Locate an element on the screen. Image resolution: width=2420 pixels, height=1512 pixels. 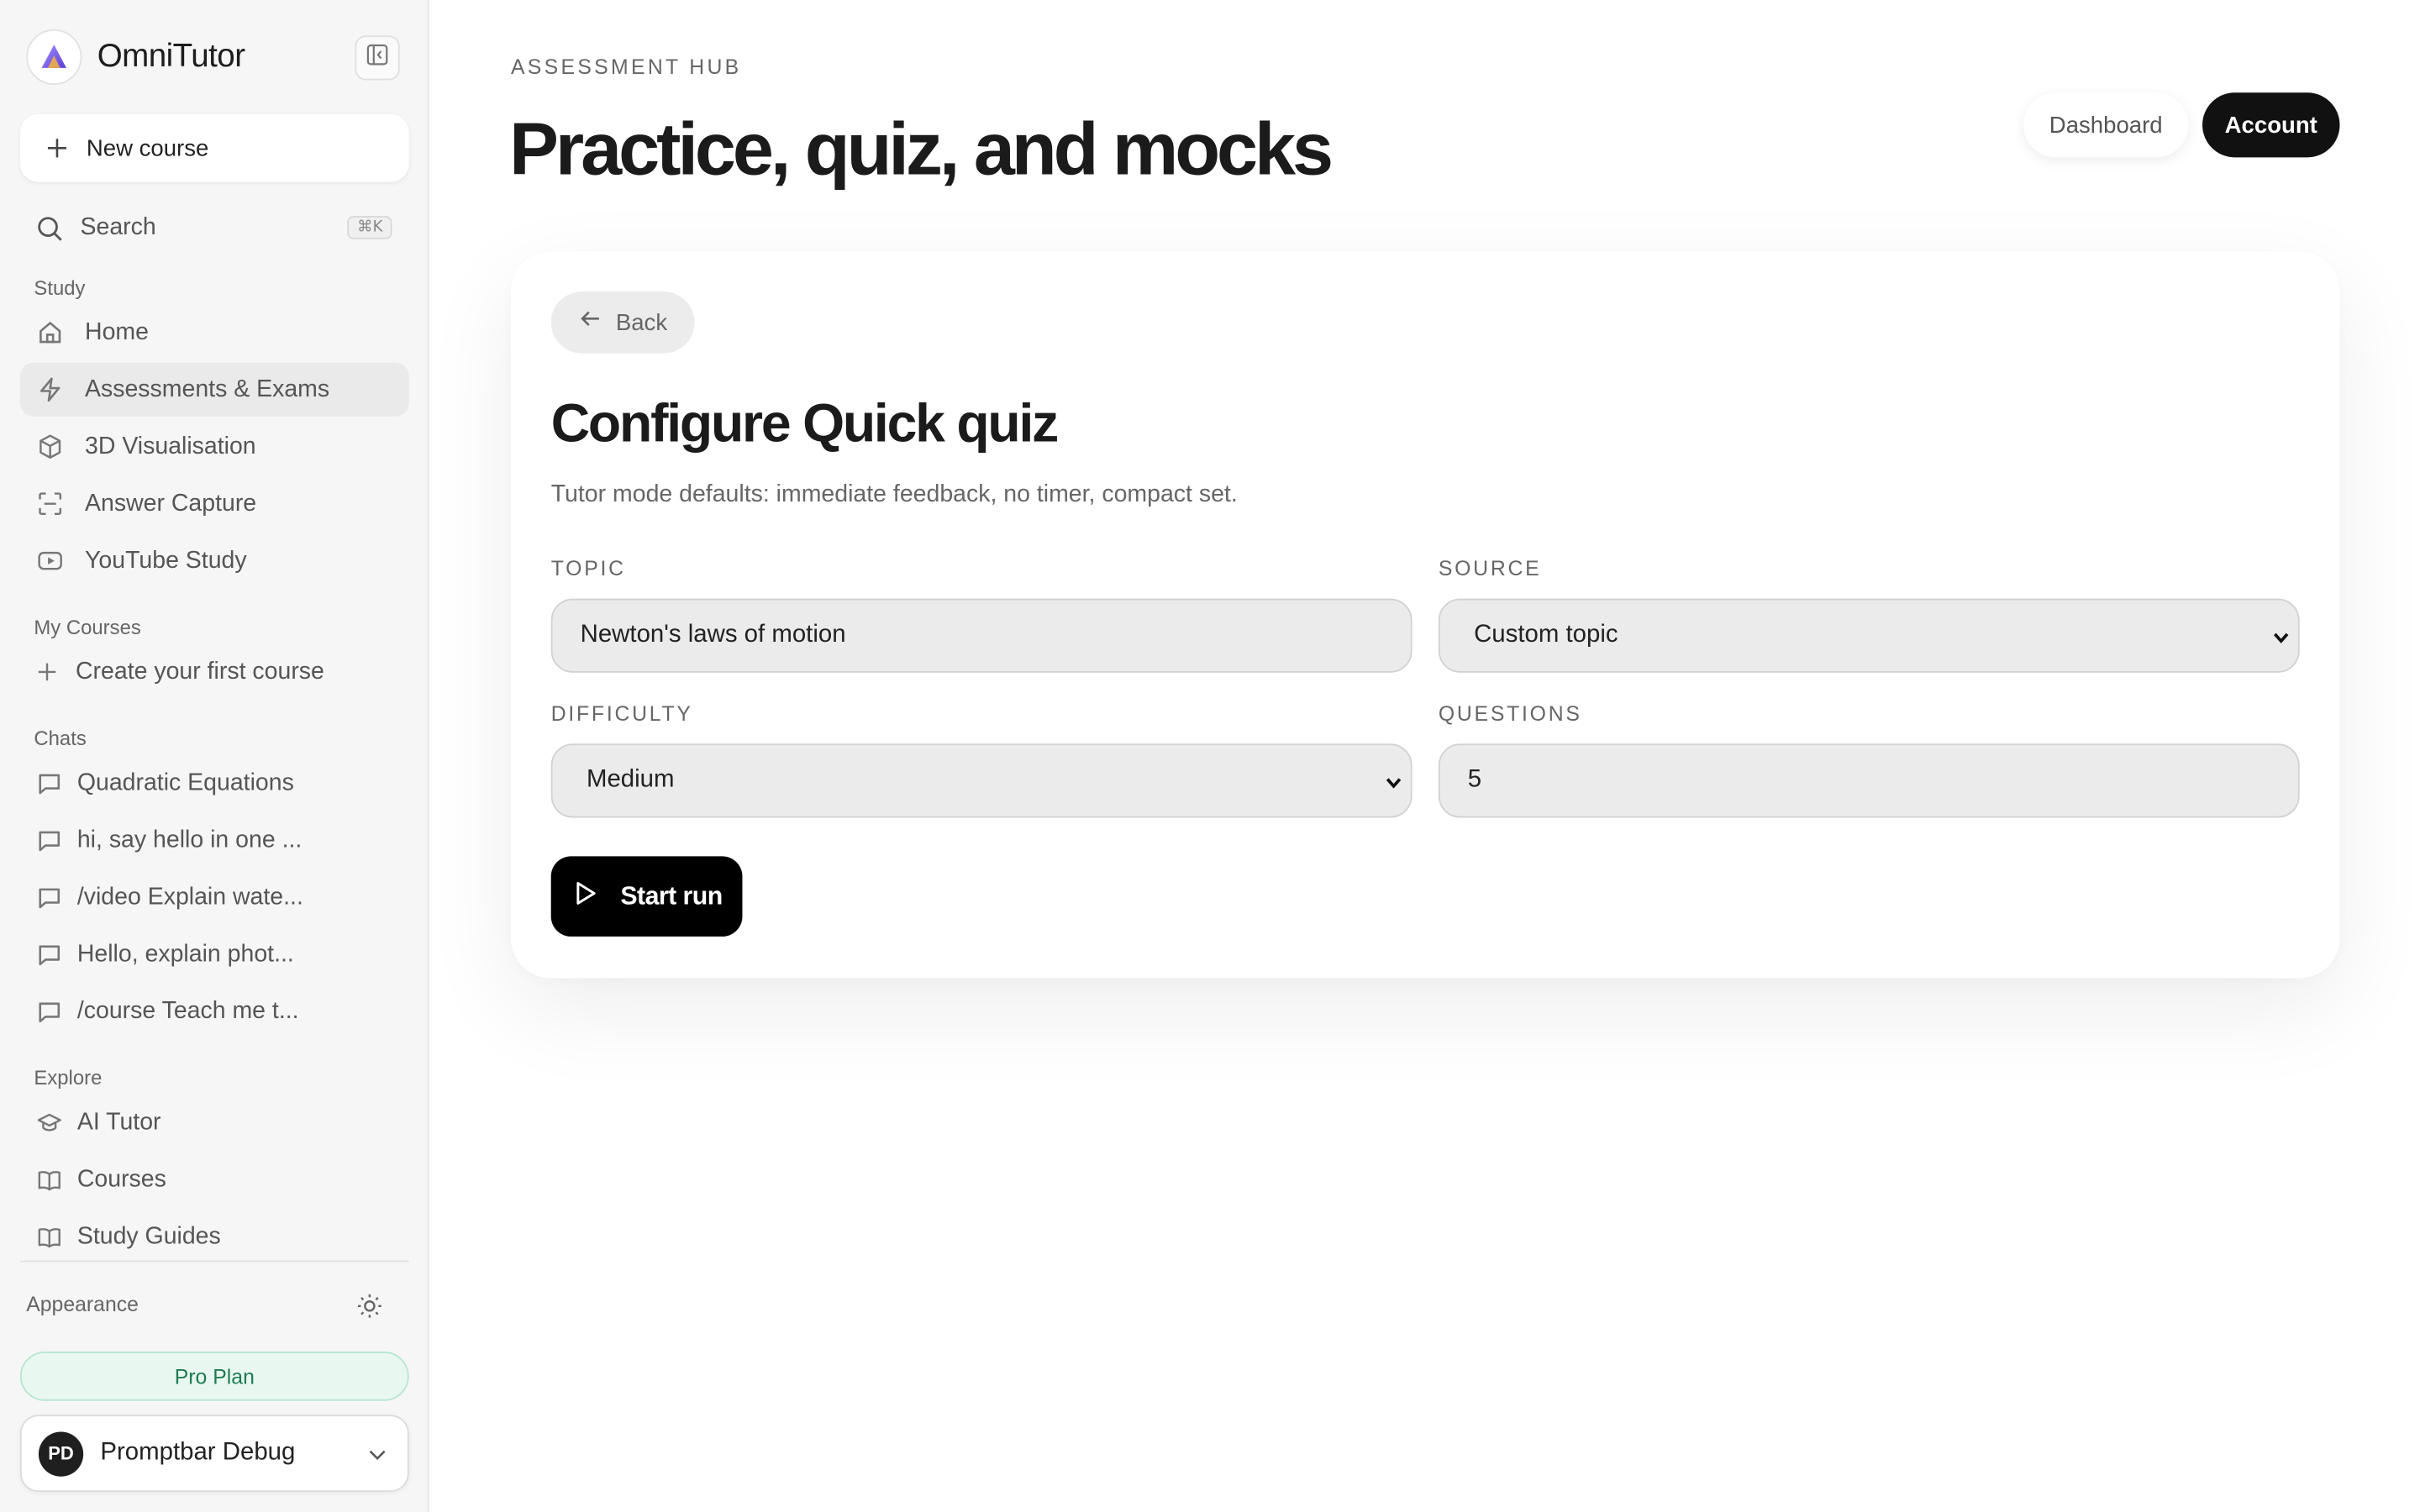
create-first-course-button: Create your first course is located at coordinates (214, 672).